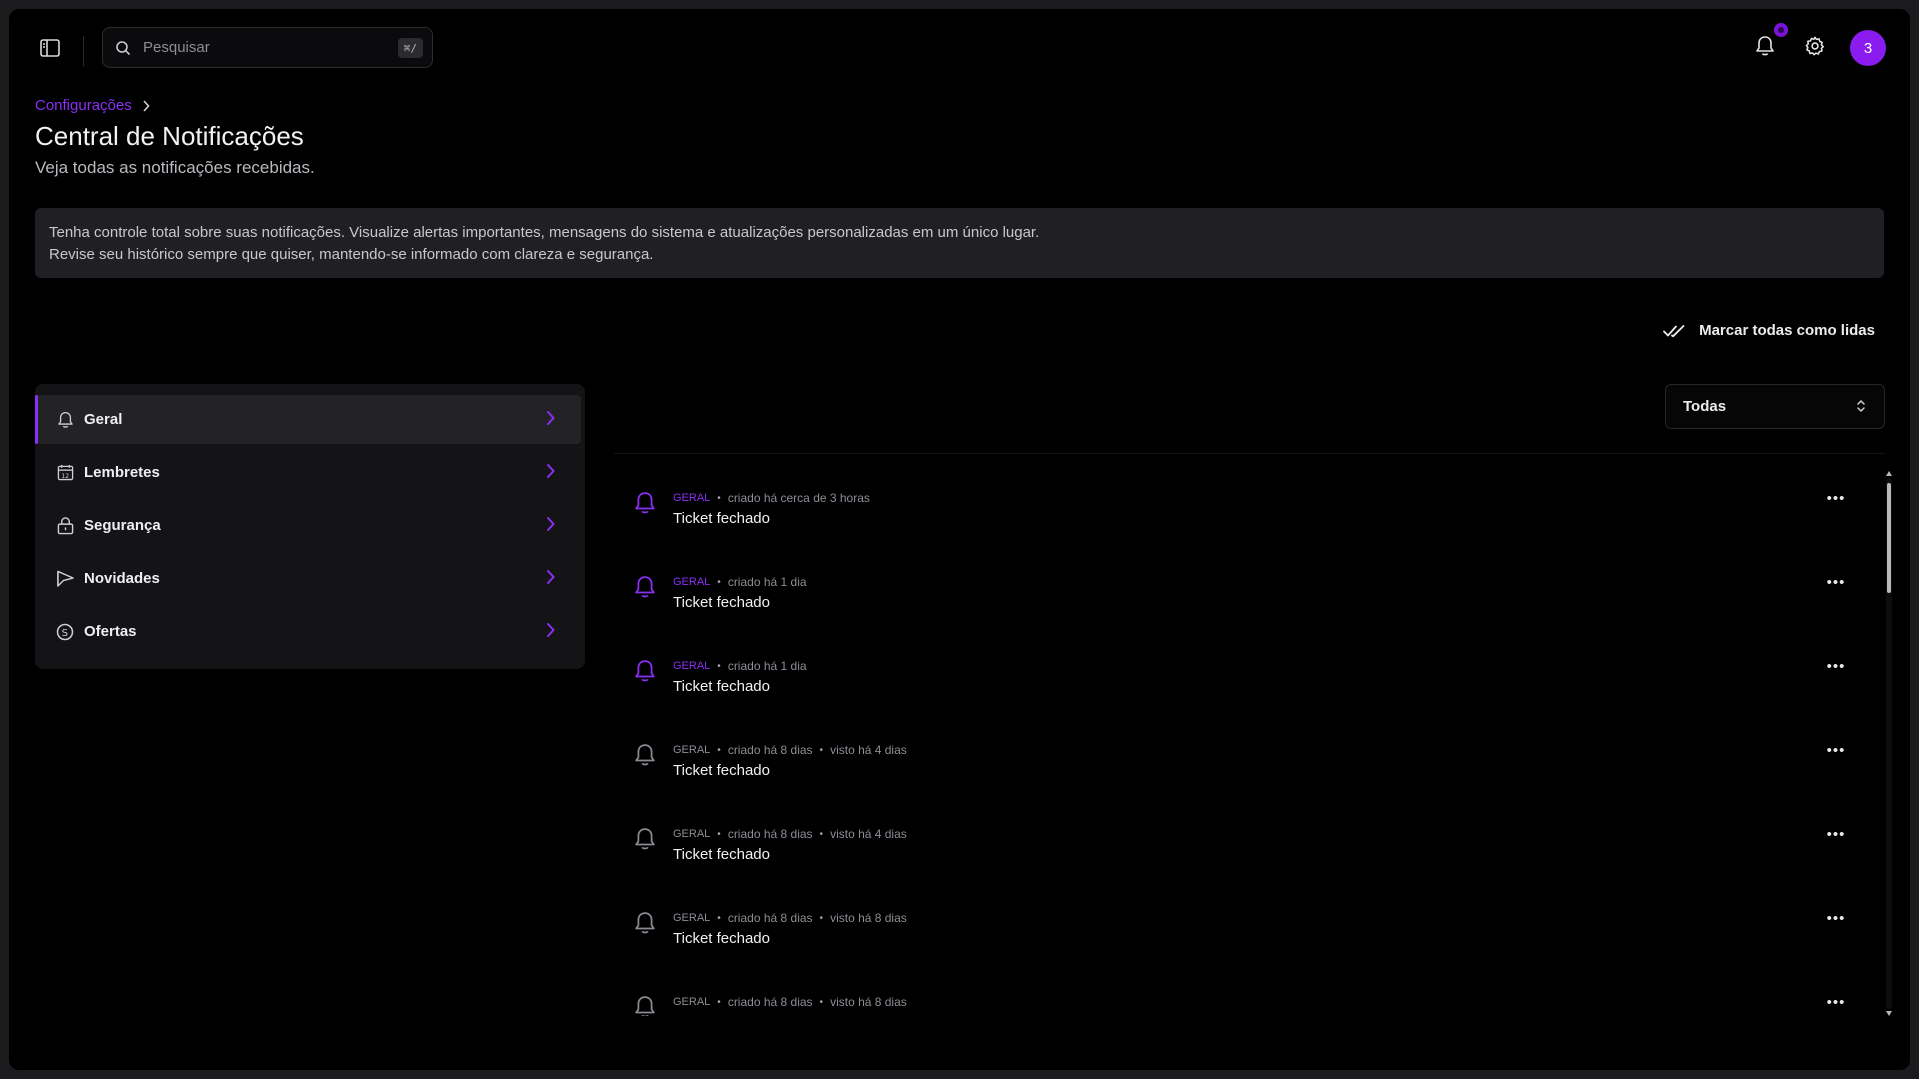 Image resolution: width=1919 pixels, height=1079 pixels. Describe the element at coordinates (65, 526) in the screenshot. I see `lock-icon` at that location.